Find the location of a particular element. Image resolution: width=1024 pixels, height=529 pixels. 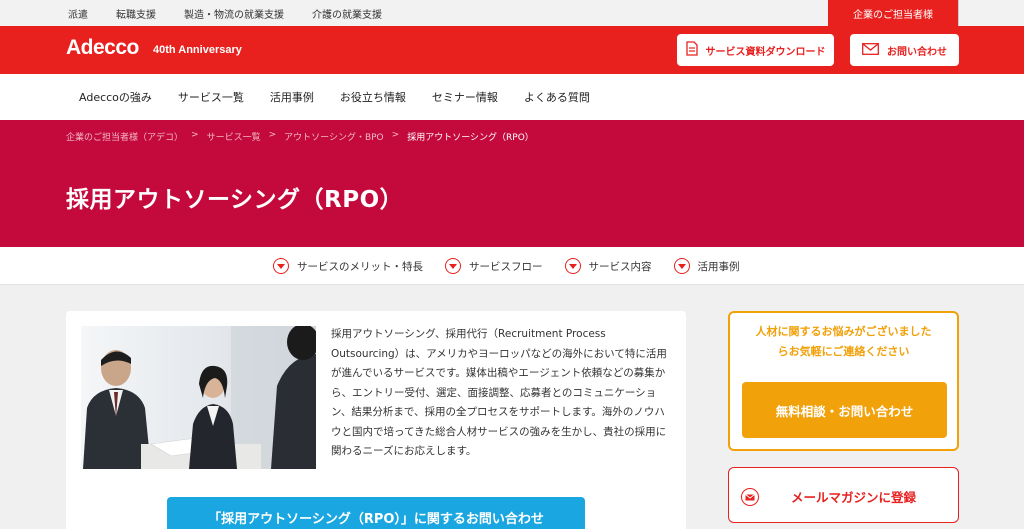

contact-button: お問い合わせ is located at coordinates (904, 50).